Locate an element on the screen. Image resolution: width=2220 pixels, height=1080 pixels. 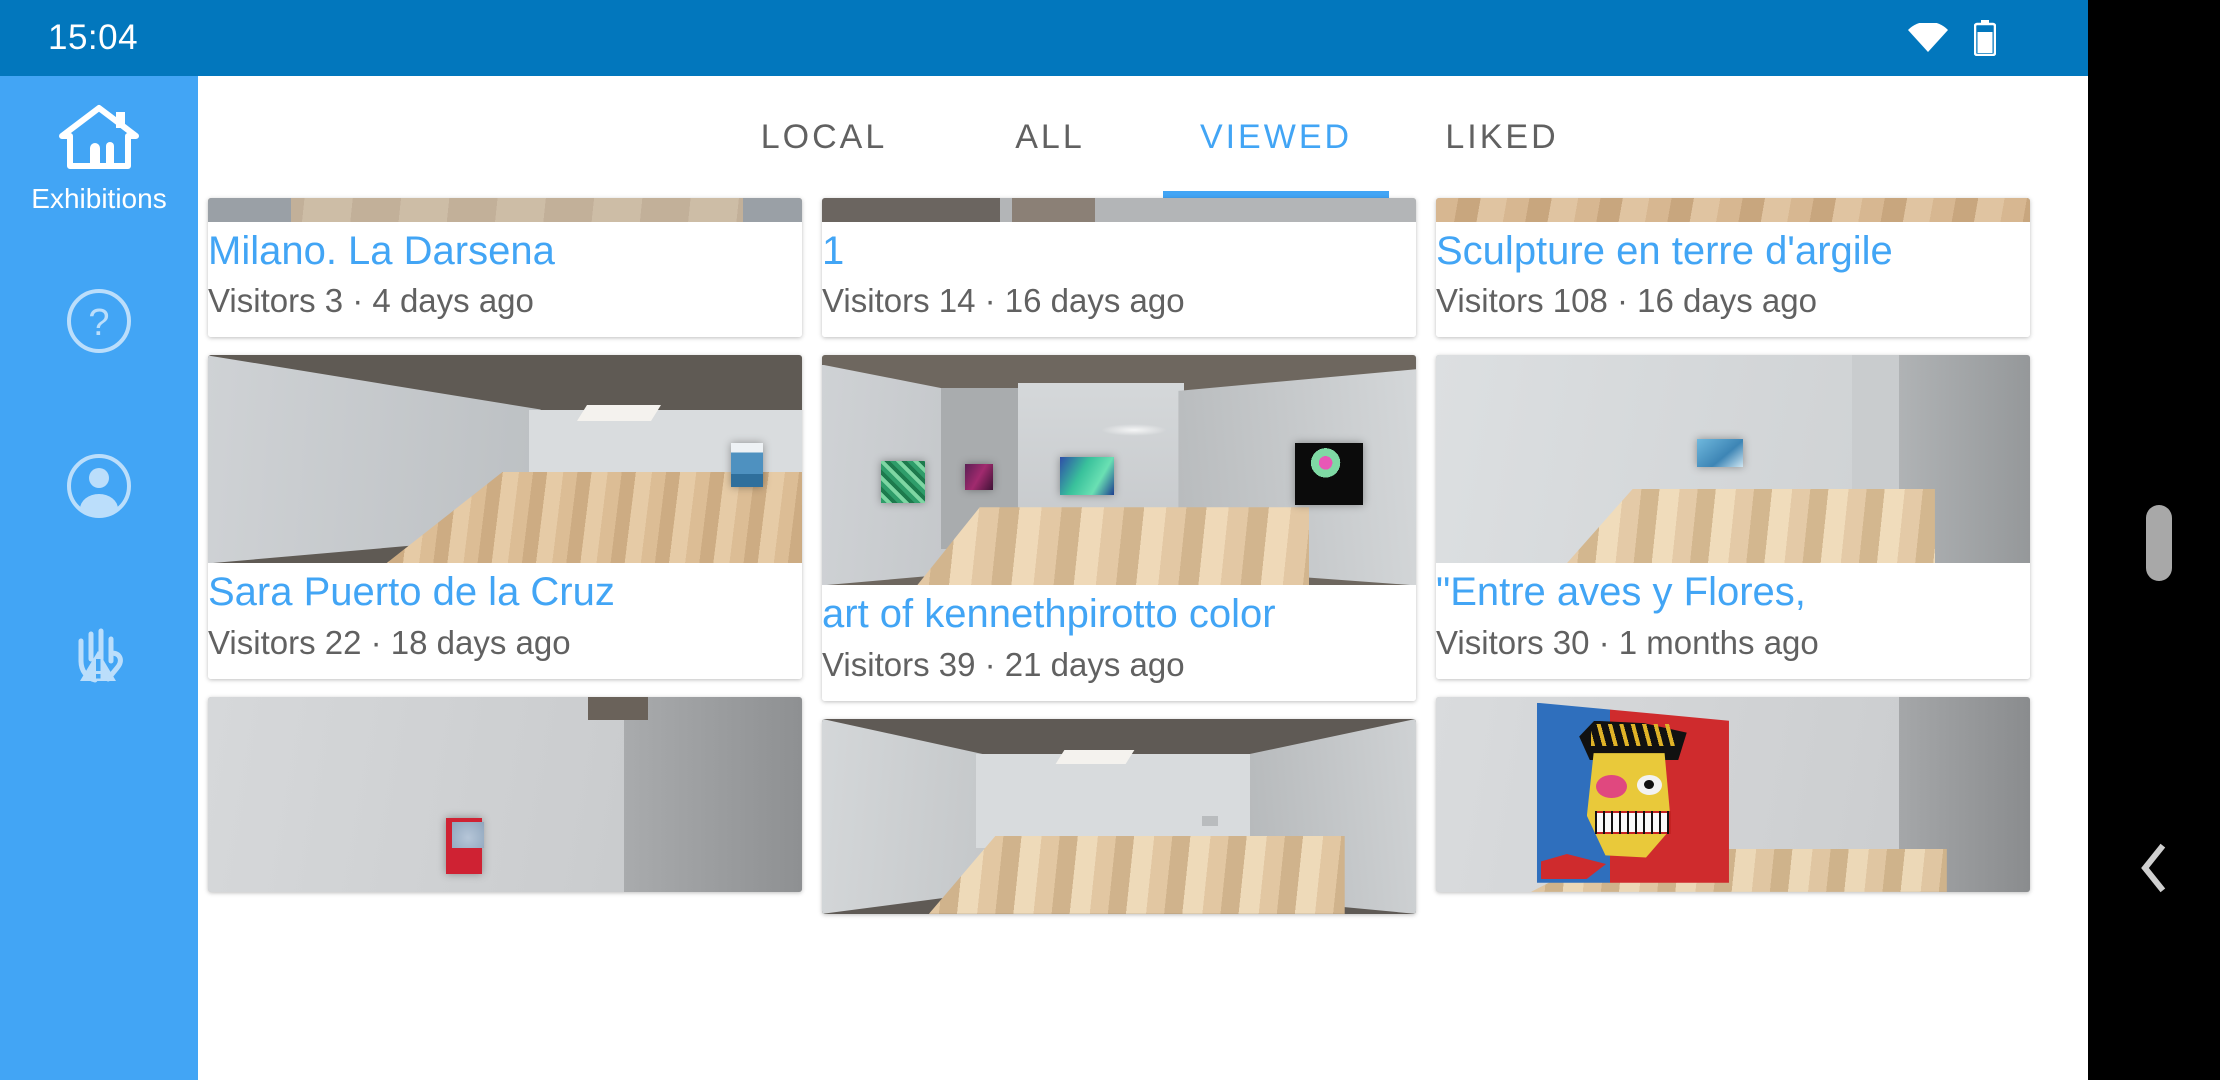
tab-liked-label: LIKED is located at coordinates (1502, 137).